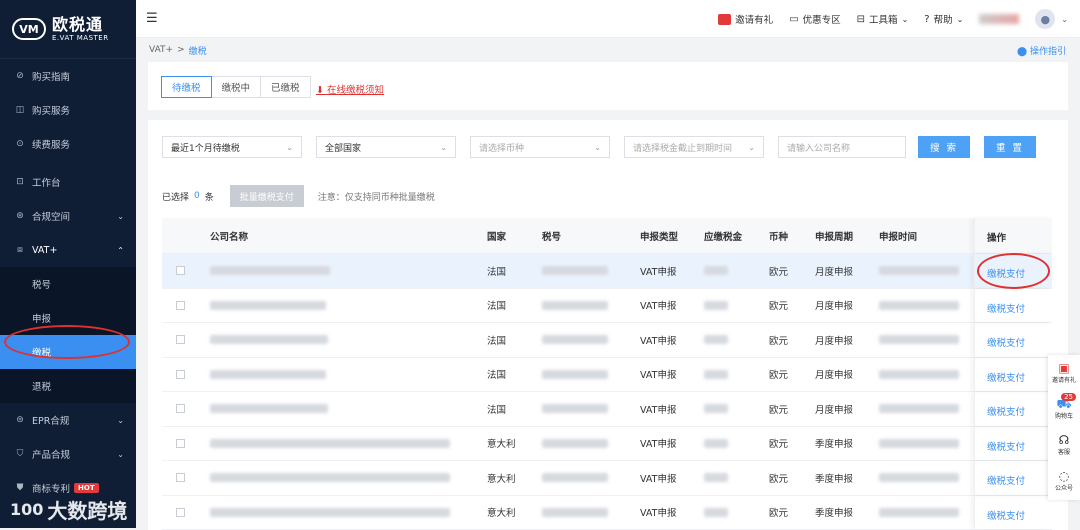 The image size is (1080, 530). Describe the element at coordinates (540, 147) in the screenshot. I see `currency-select: 请选择币种⌄` at that location.